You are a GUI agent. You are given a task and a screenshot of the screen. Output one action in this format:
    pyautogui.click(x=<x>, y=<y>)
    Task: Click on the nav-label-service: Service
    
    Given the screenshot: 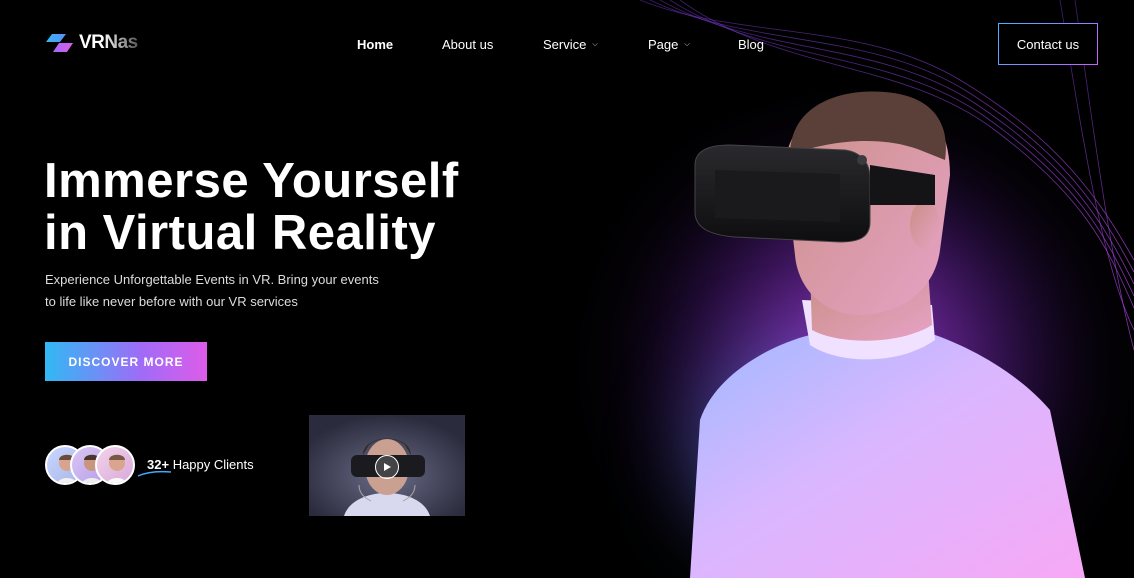 What is the action you would take?
    pyautogui.click(x=565, y=44)
    